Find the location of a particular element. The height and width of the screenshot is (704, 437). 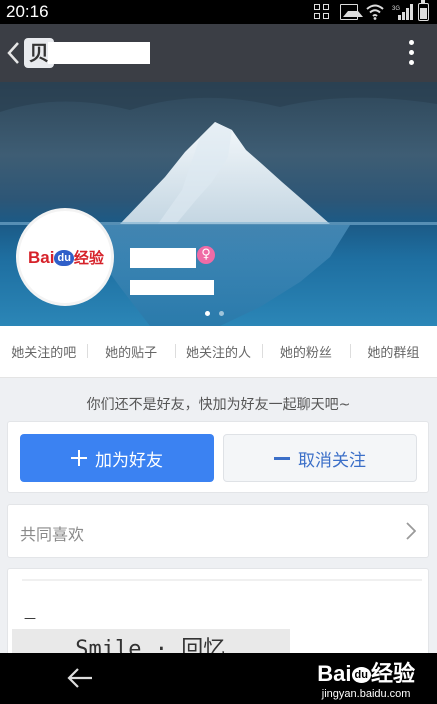

common-likes-label: 共同喜欢 is located at coordinates (52, 534).